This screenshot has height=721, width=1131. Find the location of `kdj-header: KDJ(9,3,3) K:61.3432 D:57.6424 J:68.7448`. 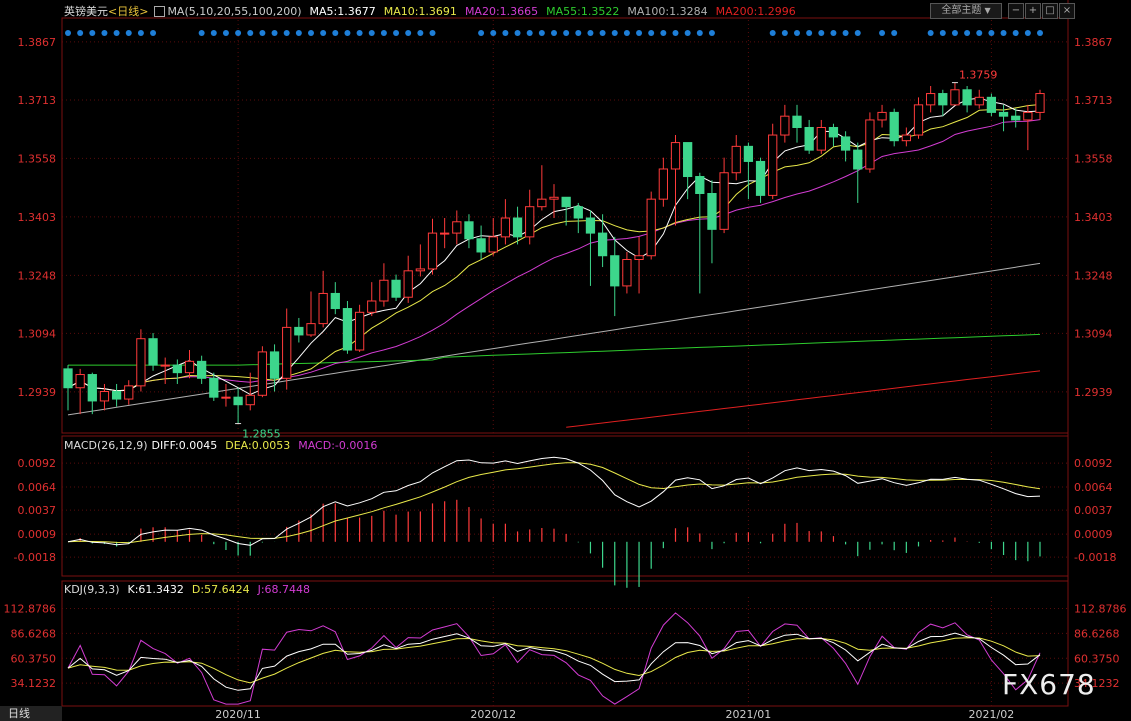

kdj-header: KDJ(9,3,3) K:61.3432 D:57.6424 J:68.7448 is located at coordinates (187, 589).